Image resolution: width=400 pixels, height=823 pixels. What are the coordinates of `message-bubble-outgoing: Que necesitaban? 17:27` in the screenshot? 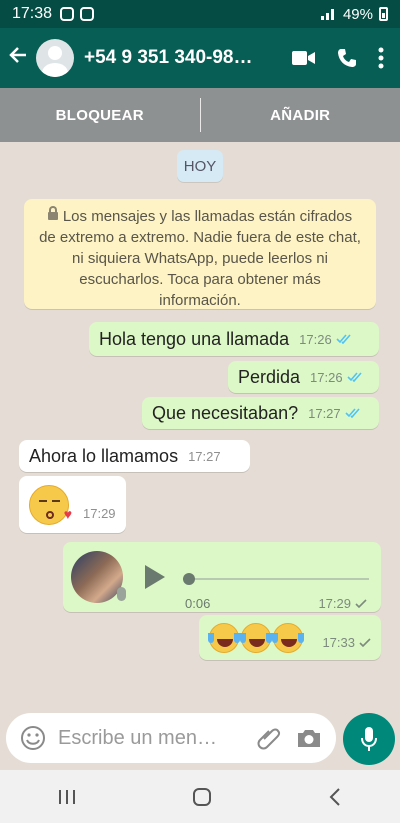 It's located at (260, 413).